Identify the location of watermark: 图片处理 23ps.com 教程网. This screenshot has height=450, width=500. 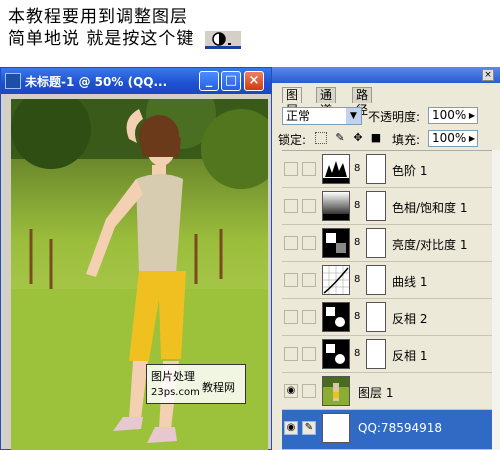
(196, 384).